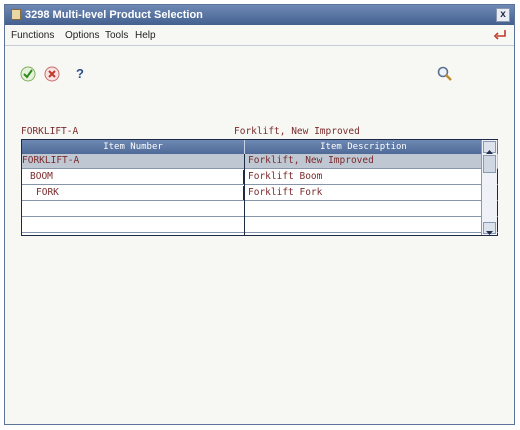 This screenshot has height=430, width=520. Describe the element at coordinates (489, 147) in the screenshot. I see `scroll-up-button` at that location.